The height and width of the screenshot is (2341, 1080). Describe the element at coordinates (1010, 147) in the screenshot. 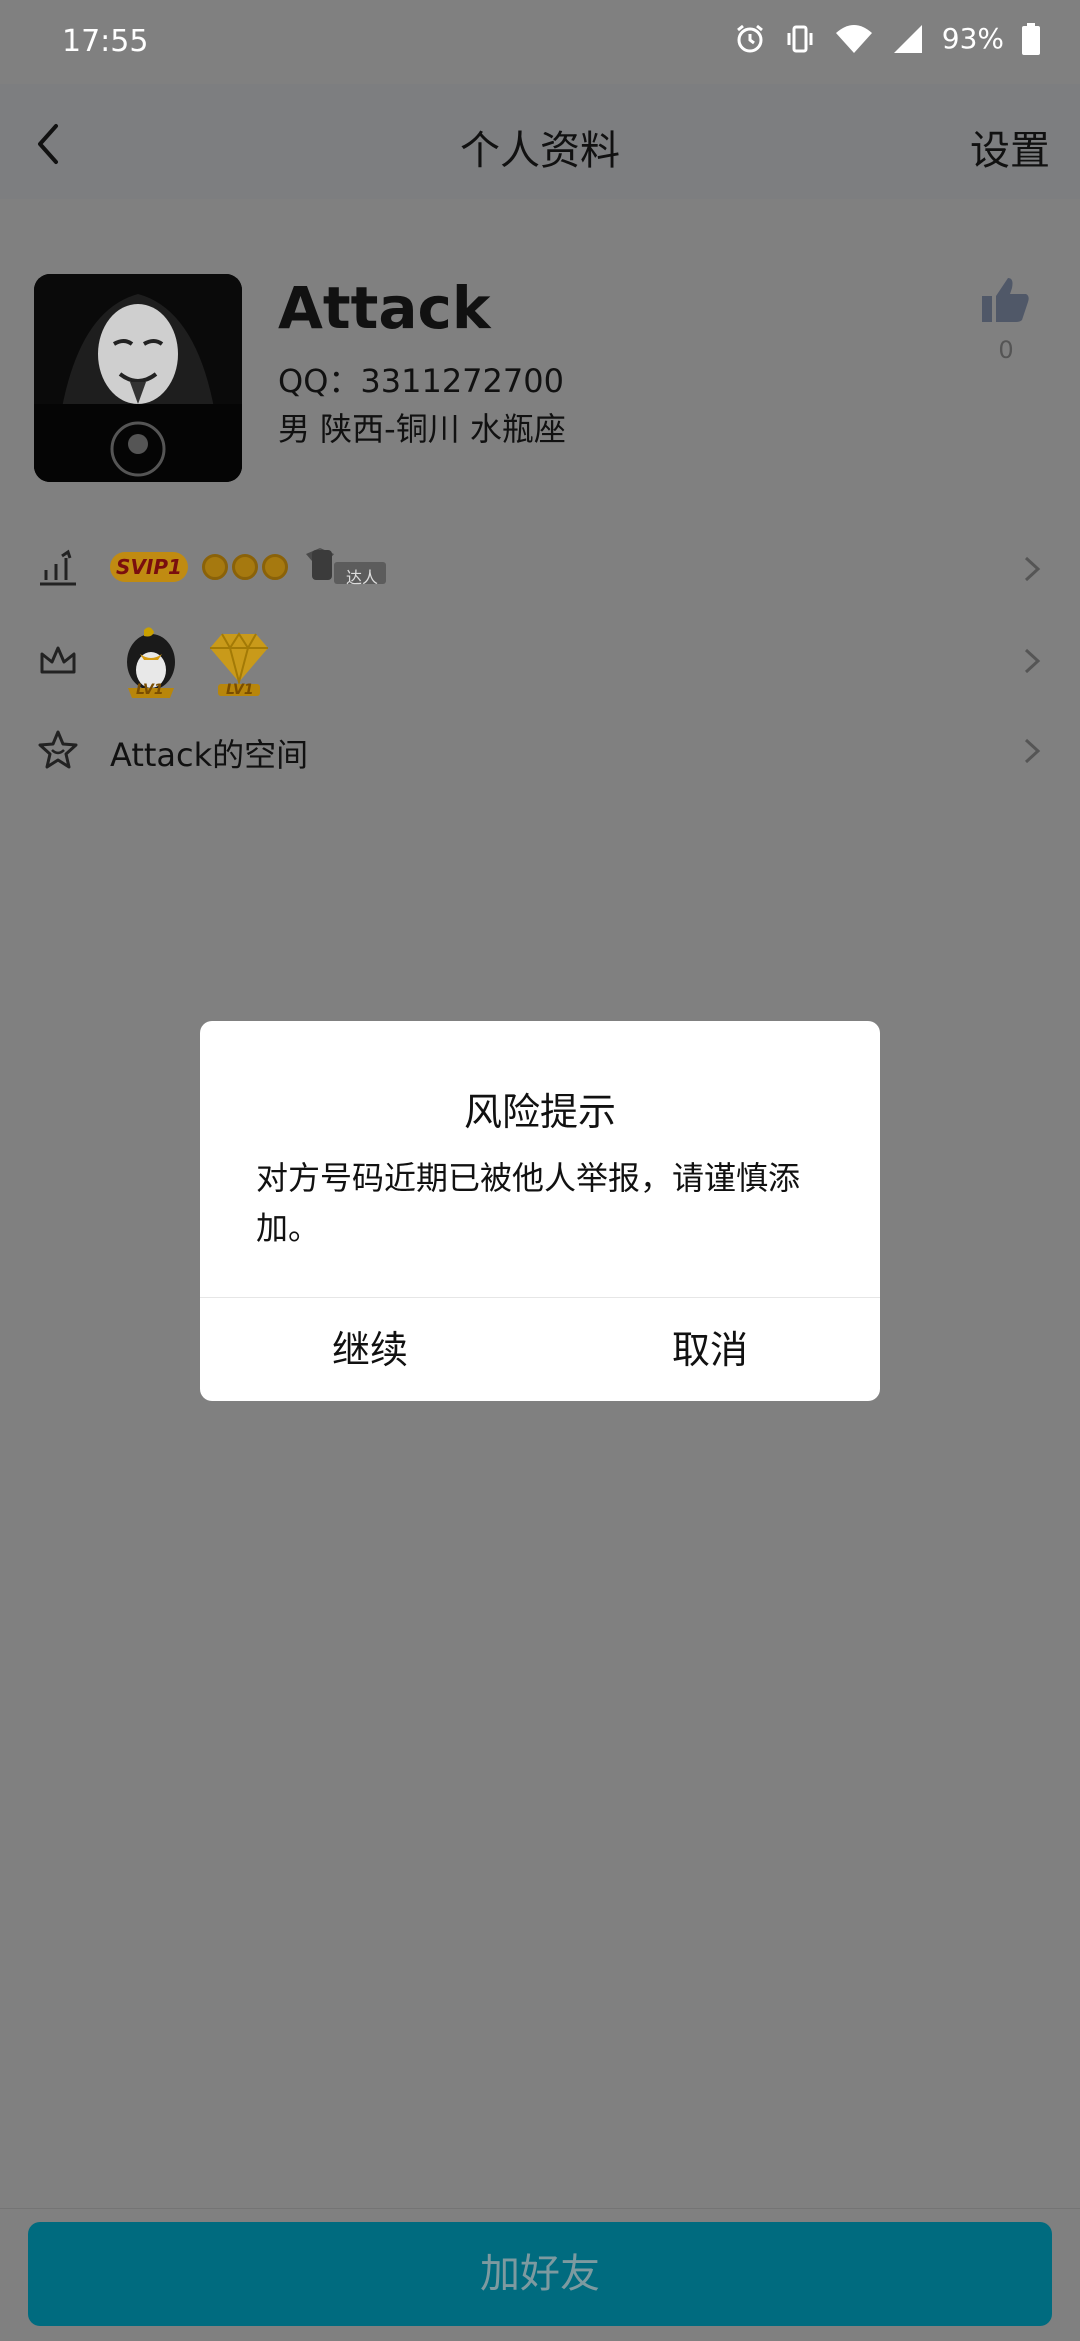

I see `settings-button: 设置` at that location.